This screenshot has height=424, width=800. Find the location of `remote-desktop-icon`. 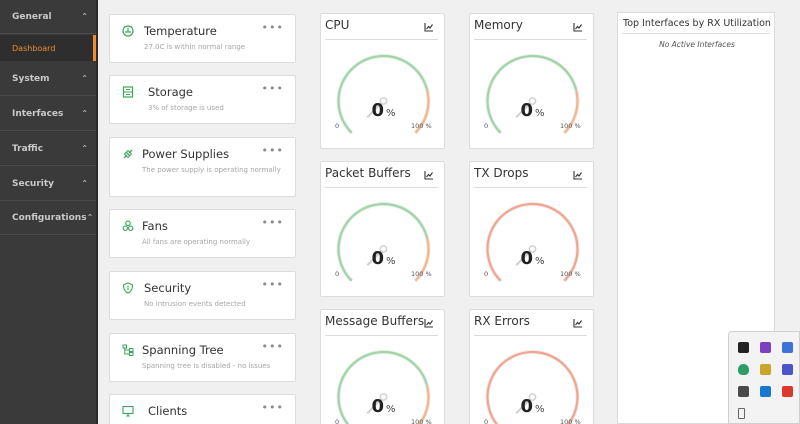

remote-desktop-icon is located at coordinates (787, 347).